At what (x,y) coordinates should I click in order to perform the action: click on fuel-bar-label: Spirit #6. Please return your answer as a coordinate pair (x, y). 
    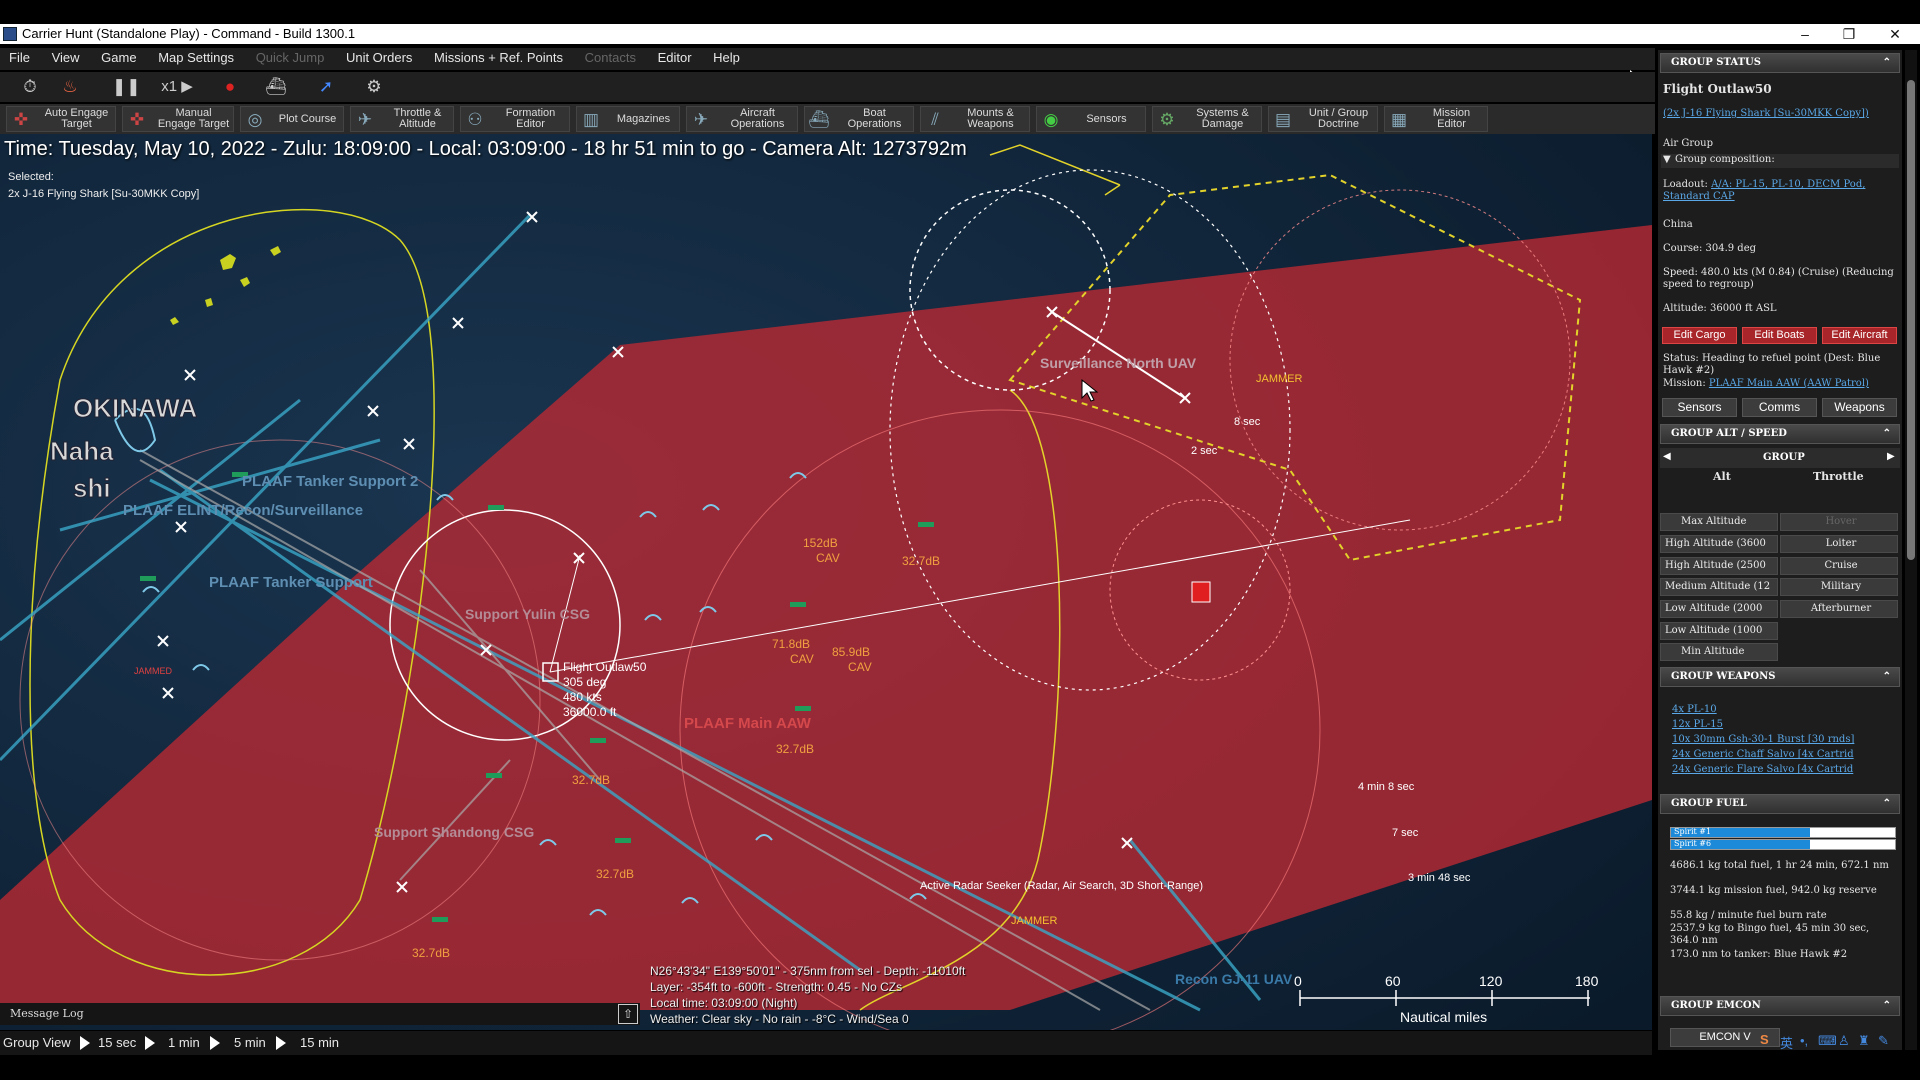
    Looking at the image, I should click on (1693, 843).